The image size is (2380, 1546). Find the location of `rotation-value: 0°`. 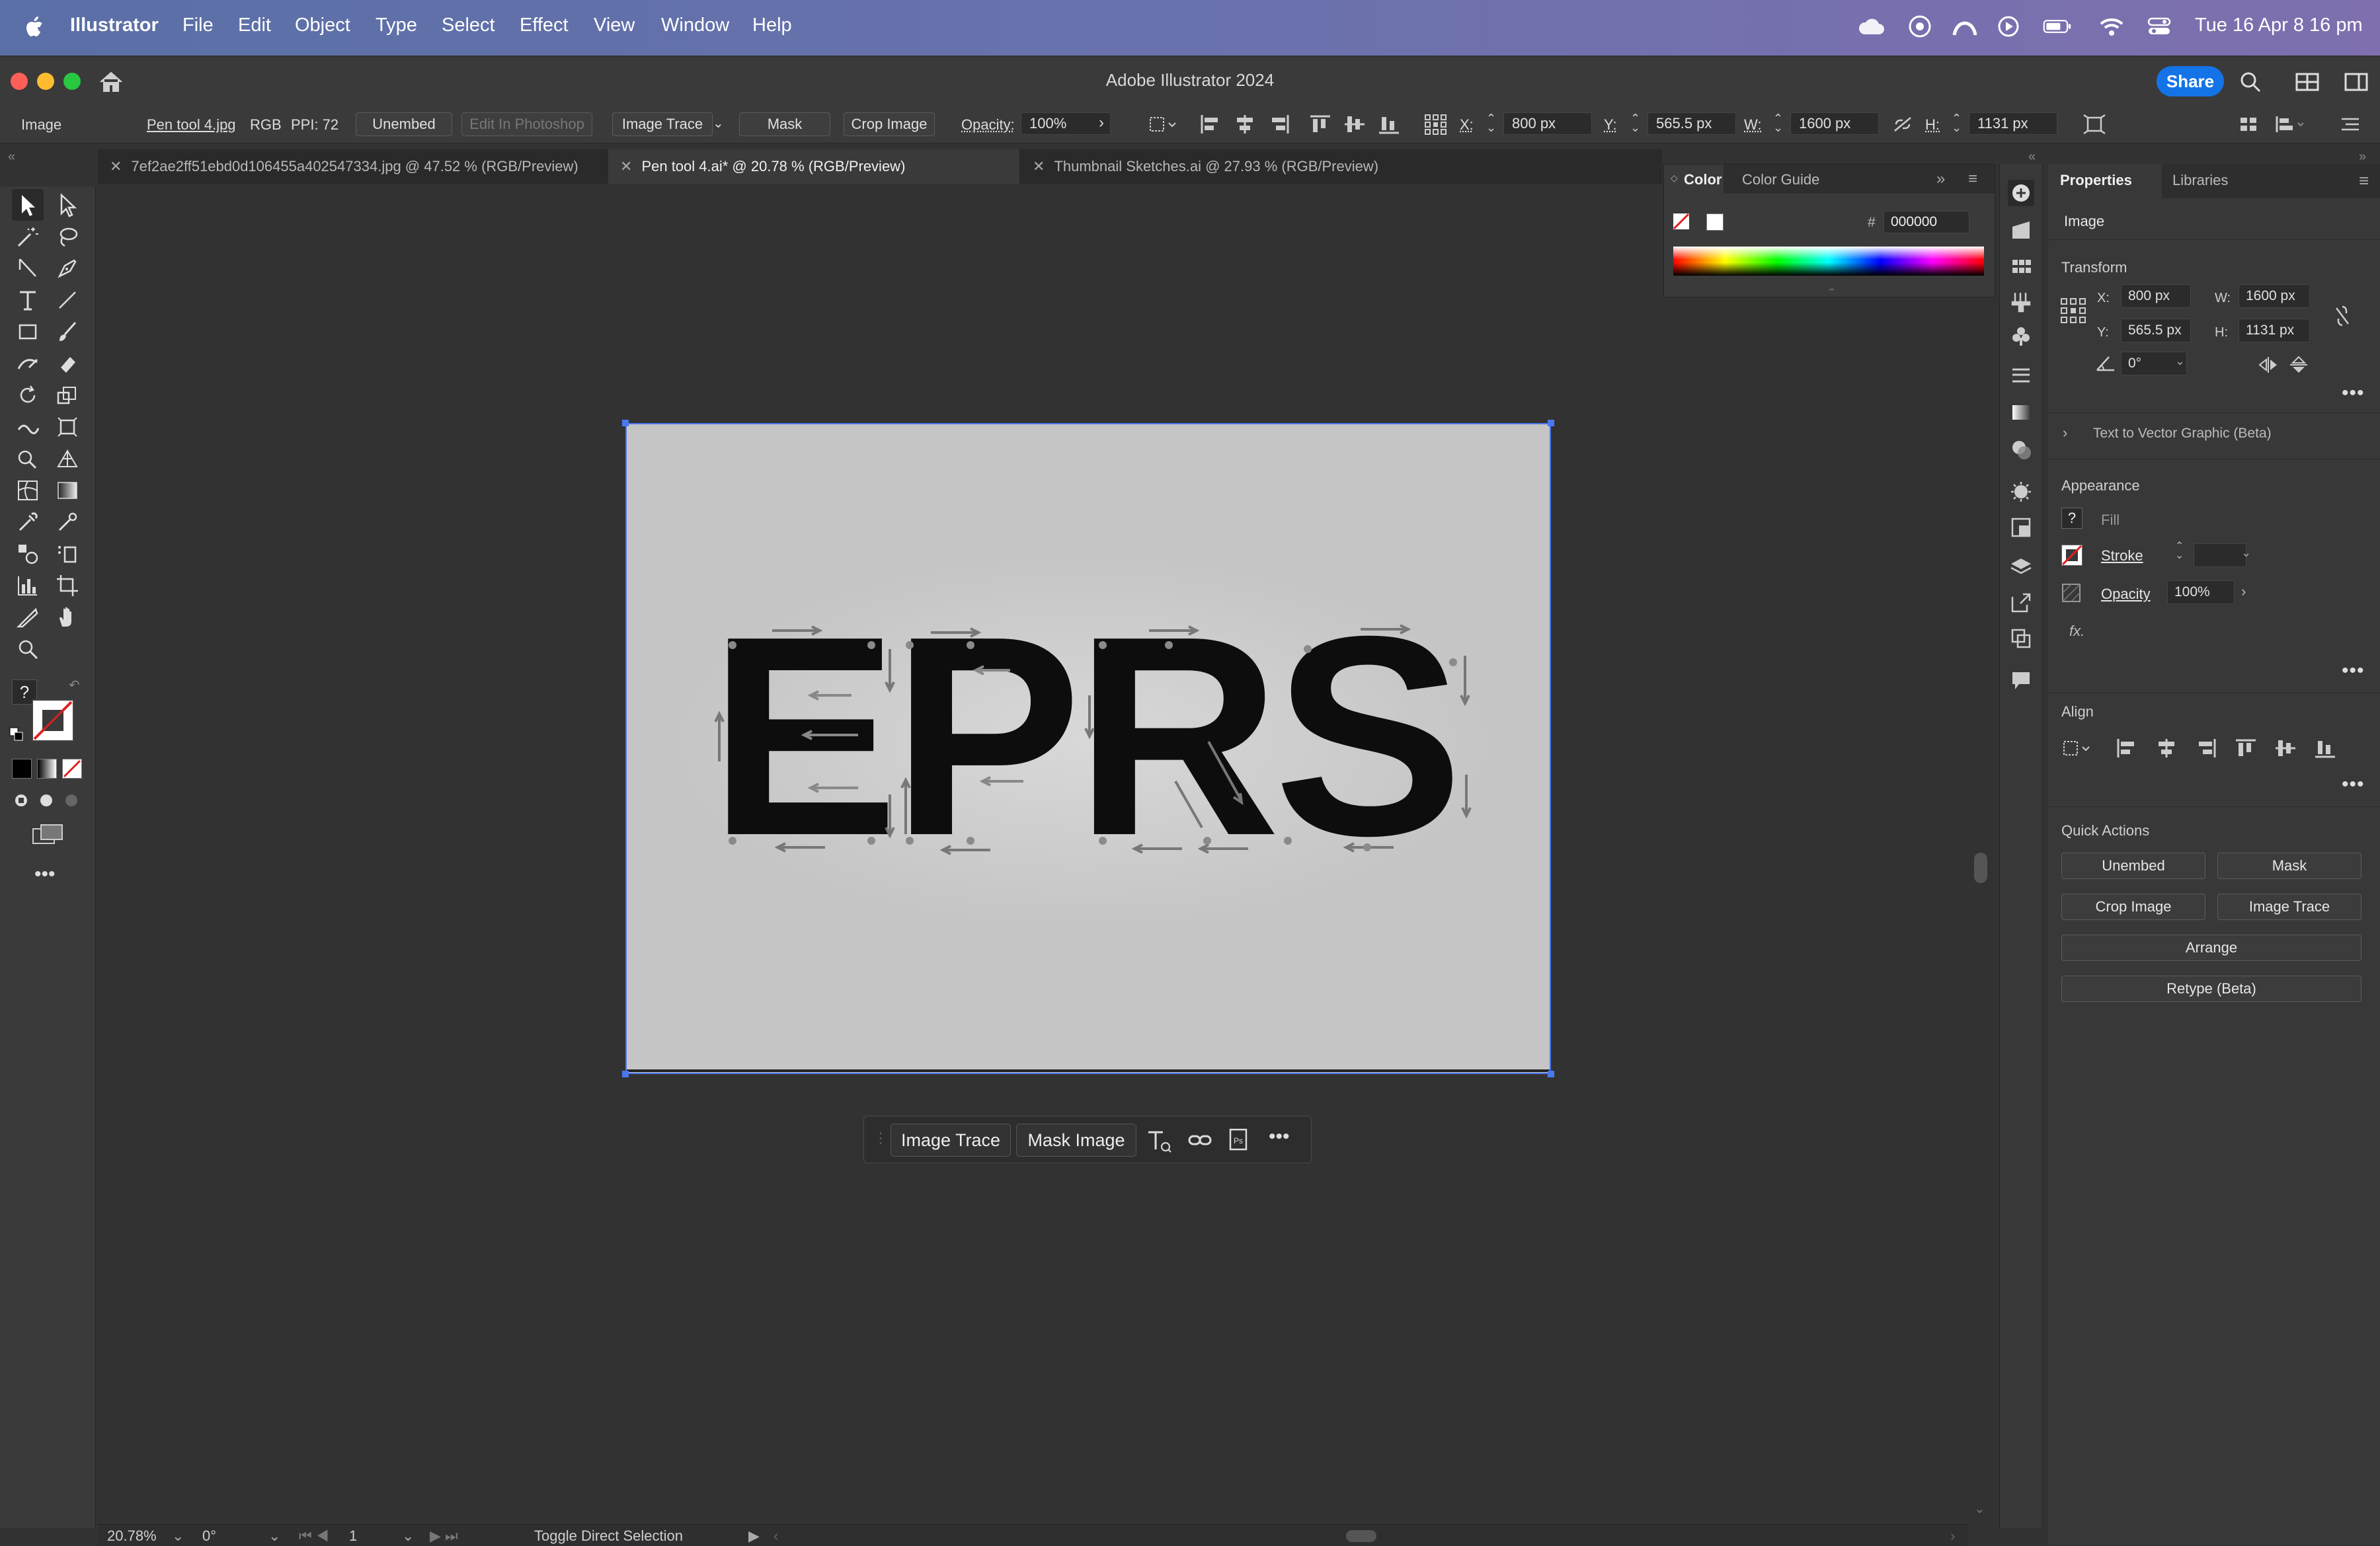

rotation-value: 0° is located at coordinates (209, 1536).